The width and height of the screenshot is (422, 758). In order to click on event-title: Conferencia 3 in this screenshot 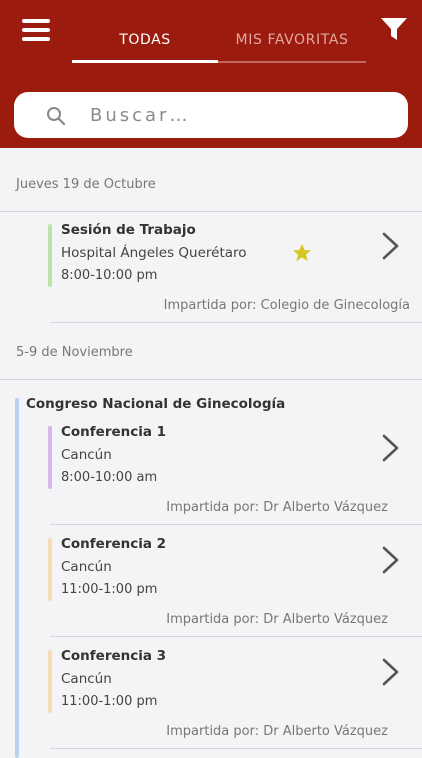, I will do `click(114, 656)`.